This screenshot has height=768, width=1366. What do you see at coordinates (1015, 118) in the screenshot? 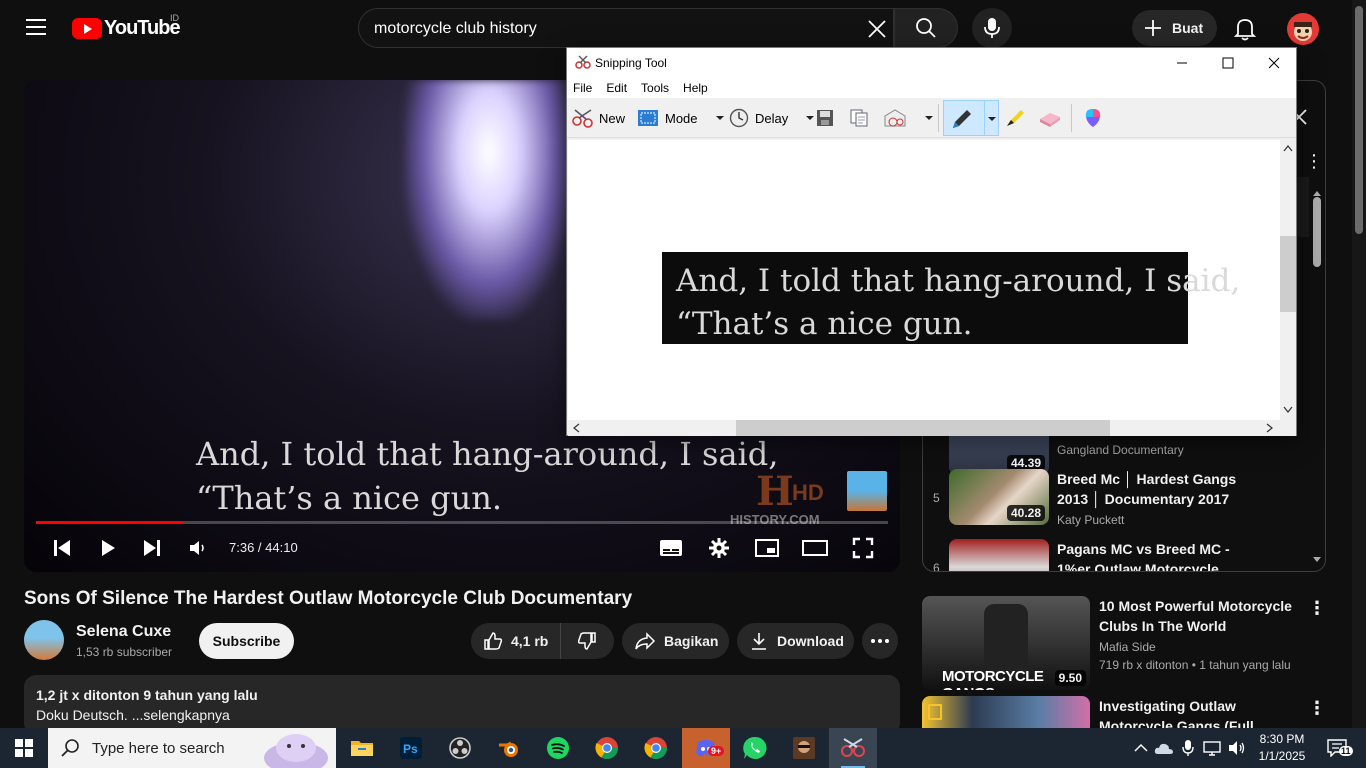
I see `highlighter-button` at bounding box center [1015, 118].